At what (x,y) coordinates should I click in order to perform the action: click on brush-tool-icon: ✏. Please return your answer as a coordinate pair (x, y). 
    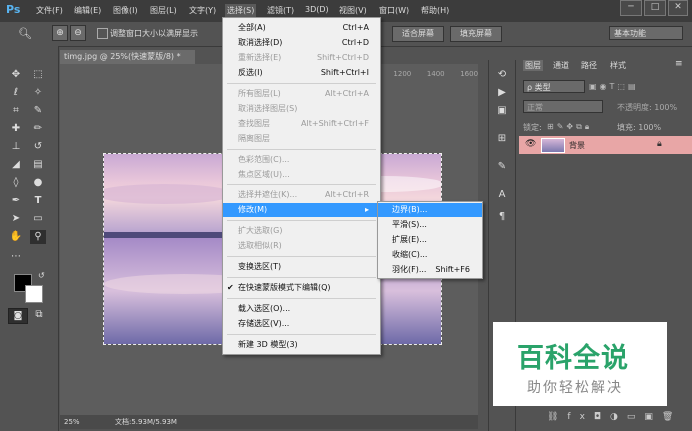
    Looking at the image, I should click on (38, 129).